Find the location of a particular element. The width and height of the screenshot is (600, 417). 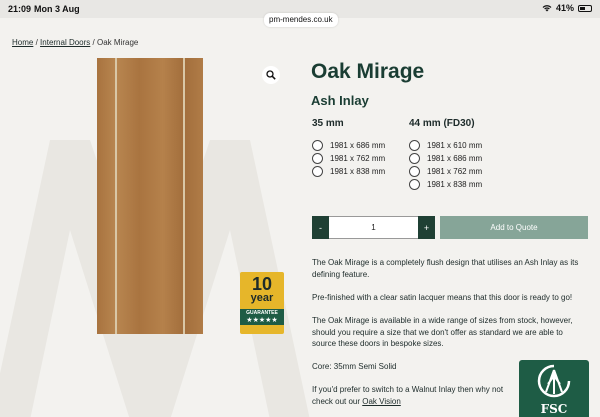

breadcrumb-internal-doors-link: Internal Doors is located at coordinates (65, 42).